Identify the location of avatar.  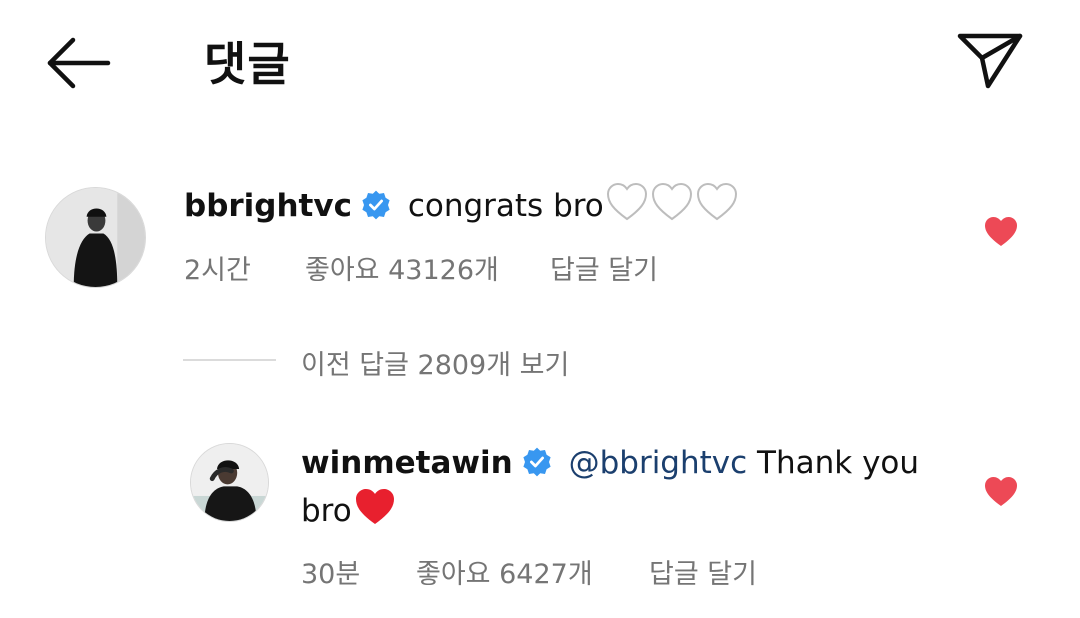
(95, 237).